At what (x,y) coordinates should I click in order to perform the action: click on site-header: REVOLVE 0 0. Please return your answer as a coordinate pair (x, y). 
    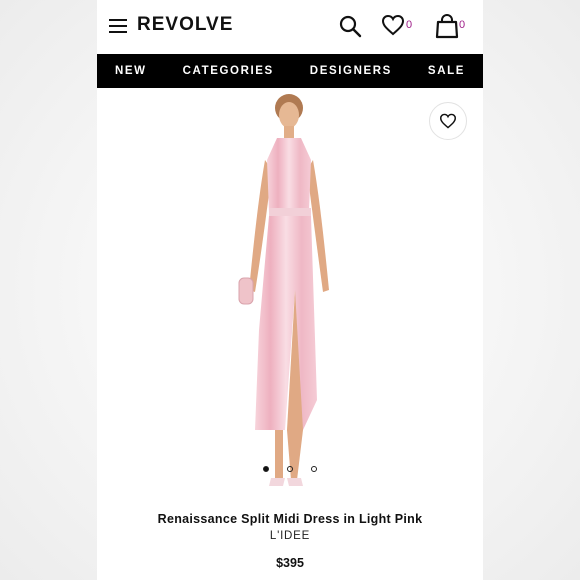
    Looking at the image, I should click on (290, 27).